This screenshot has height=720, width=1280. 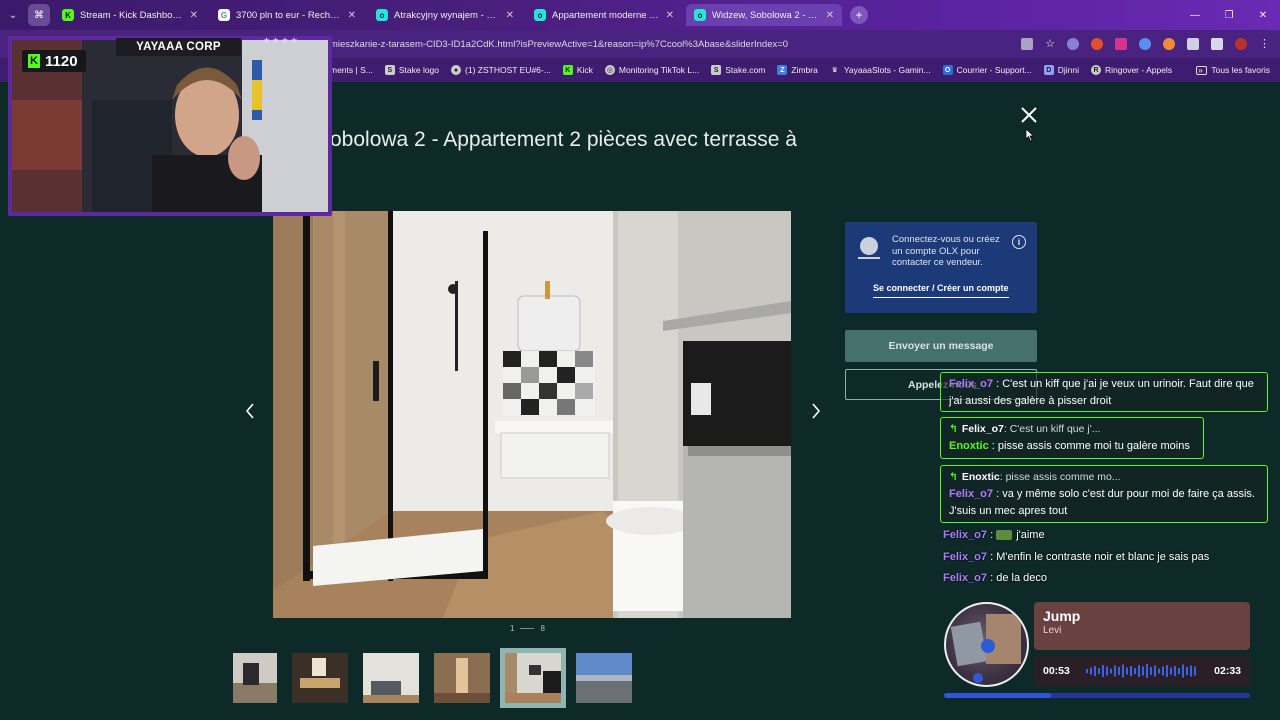 I want to click on tab-title: Widzew, Sobolowa 2 - A louer, so click(x=766, y=15).